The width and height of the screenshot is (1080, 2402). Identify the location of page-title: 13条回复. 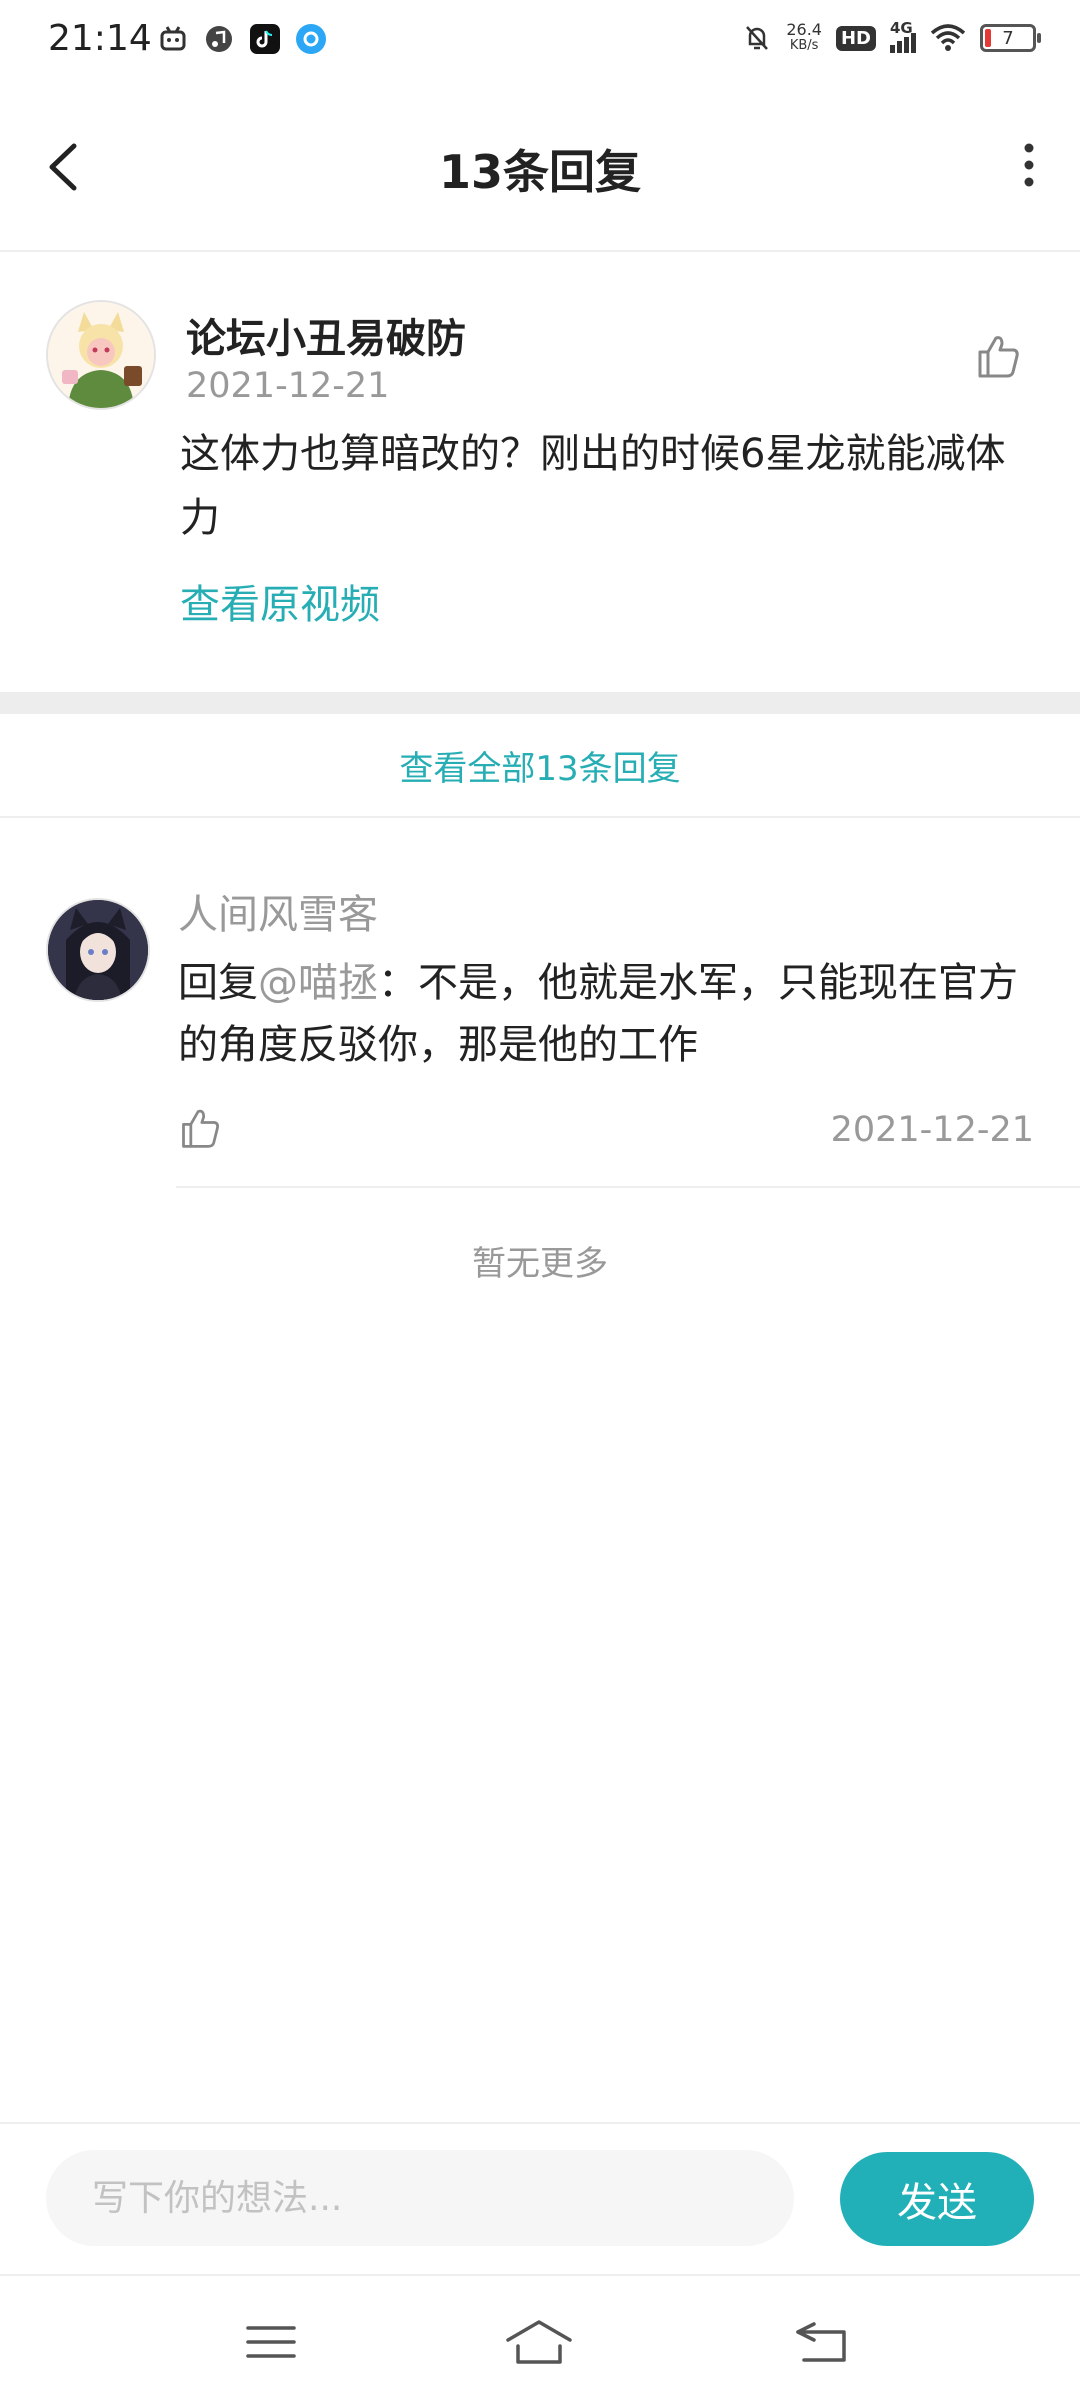
(539, 172).